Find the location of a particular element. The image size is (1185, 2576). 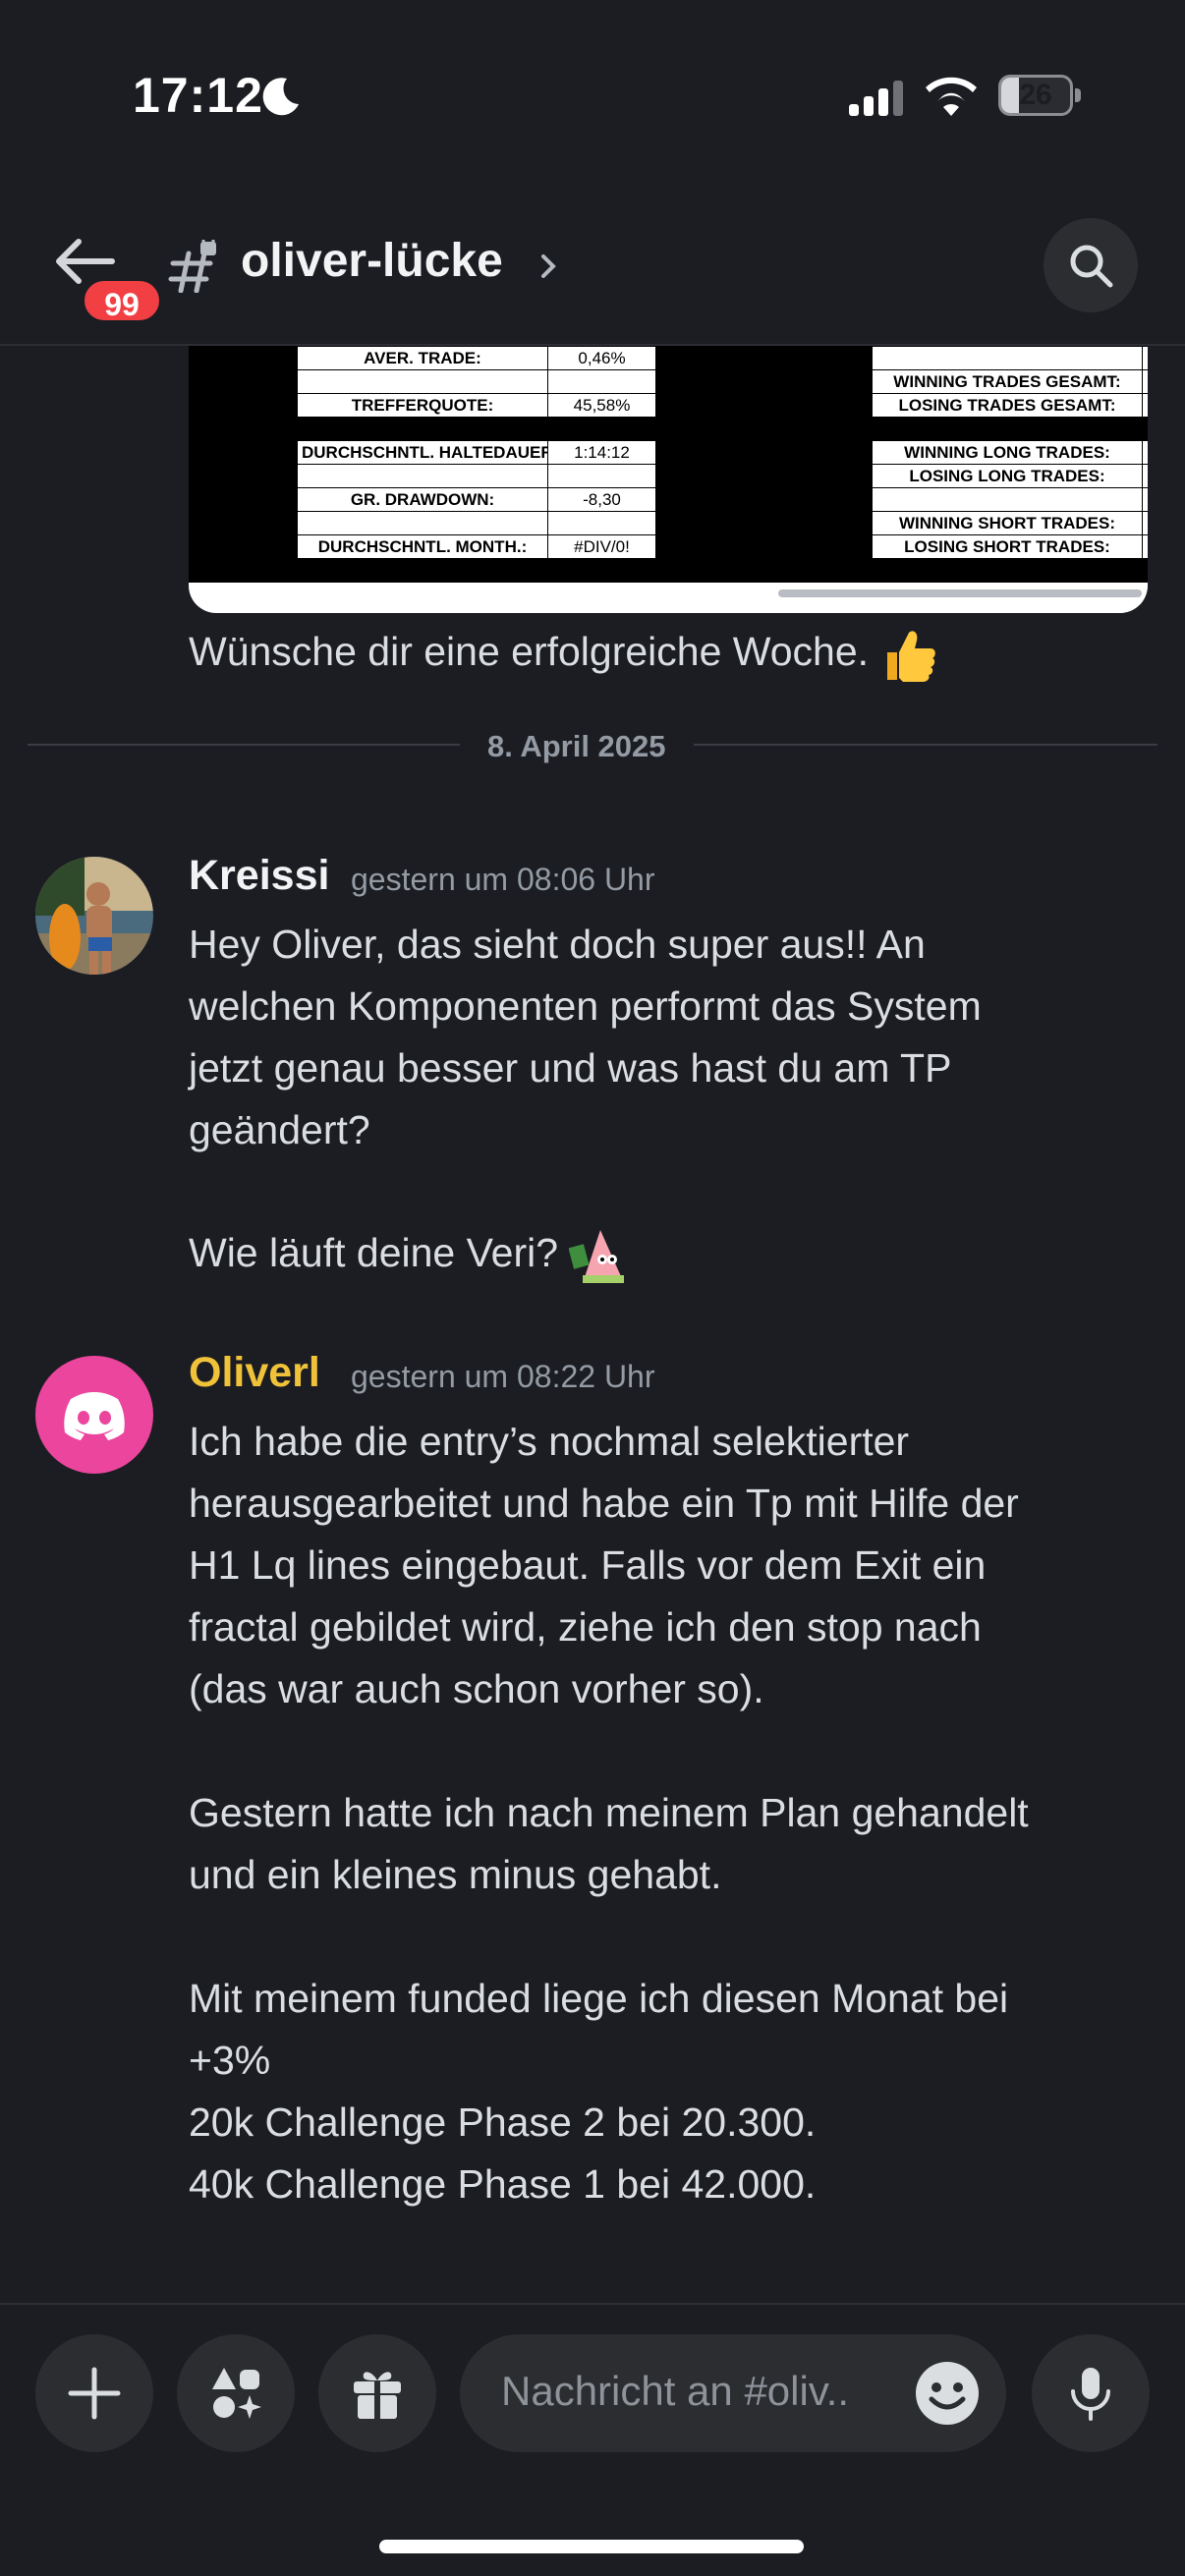

table-row: GR. DRAWDOWN: -8,30 is located at coordinates (668, 499).